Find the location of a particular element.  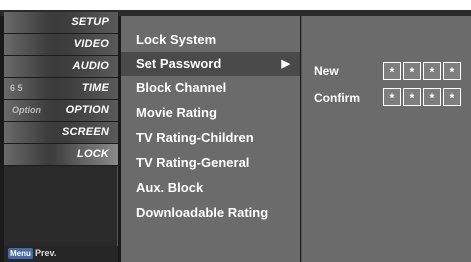

confirm-password-digit-4: * is located at coordinates (452, 97).